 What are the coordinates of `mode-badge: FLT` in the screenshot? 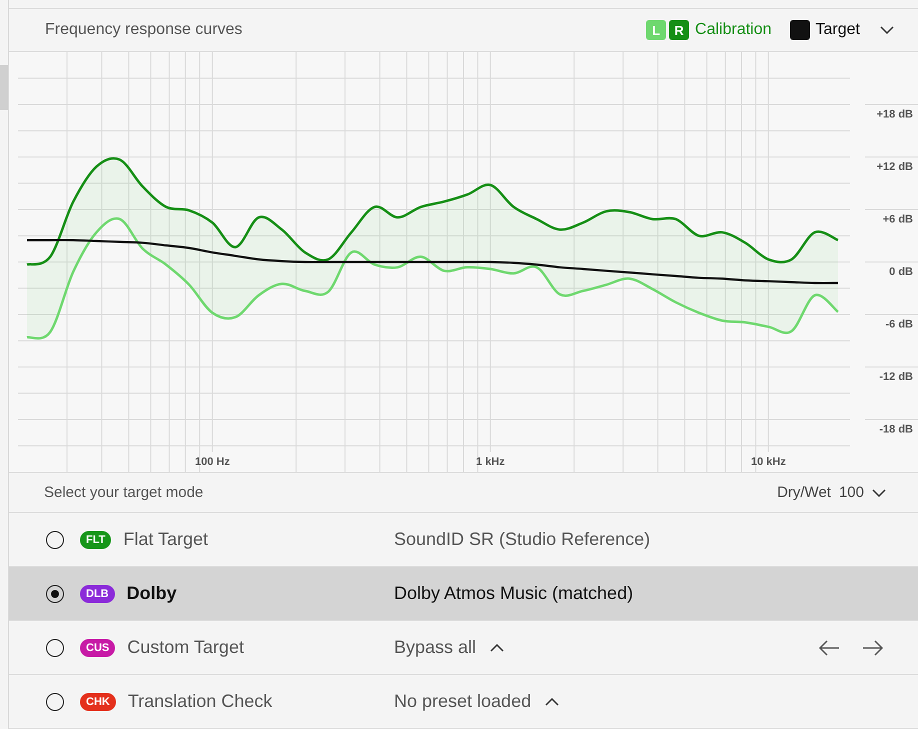 It's located at (96, 539).